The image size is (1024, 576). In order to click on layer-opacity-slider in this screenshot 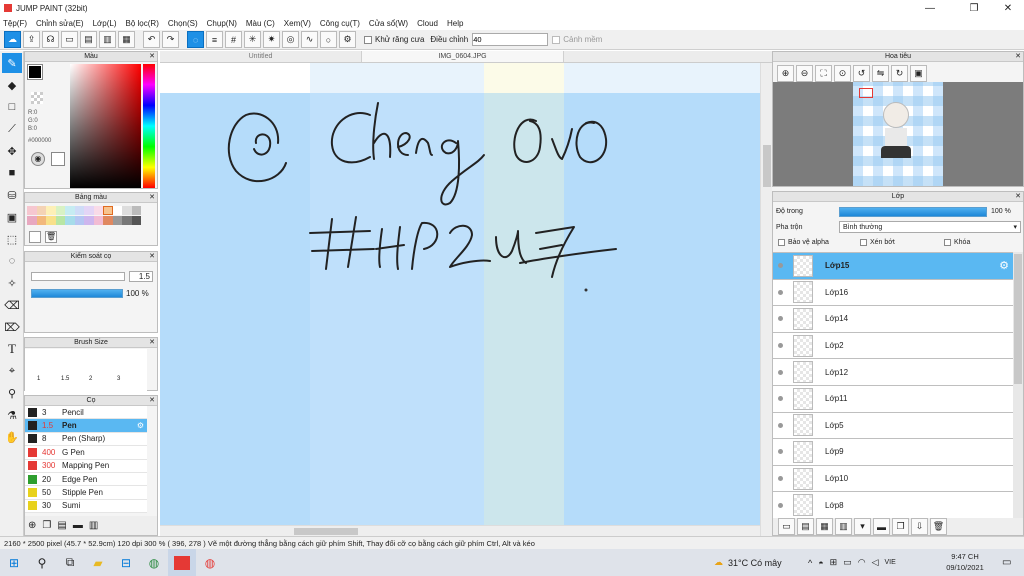, I will do `click(913, 212)`.